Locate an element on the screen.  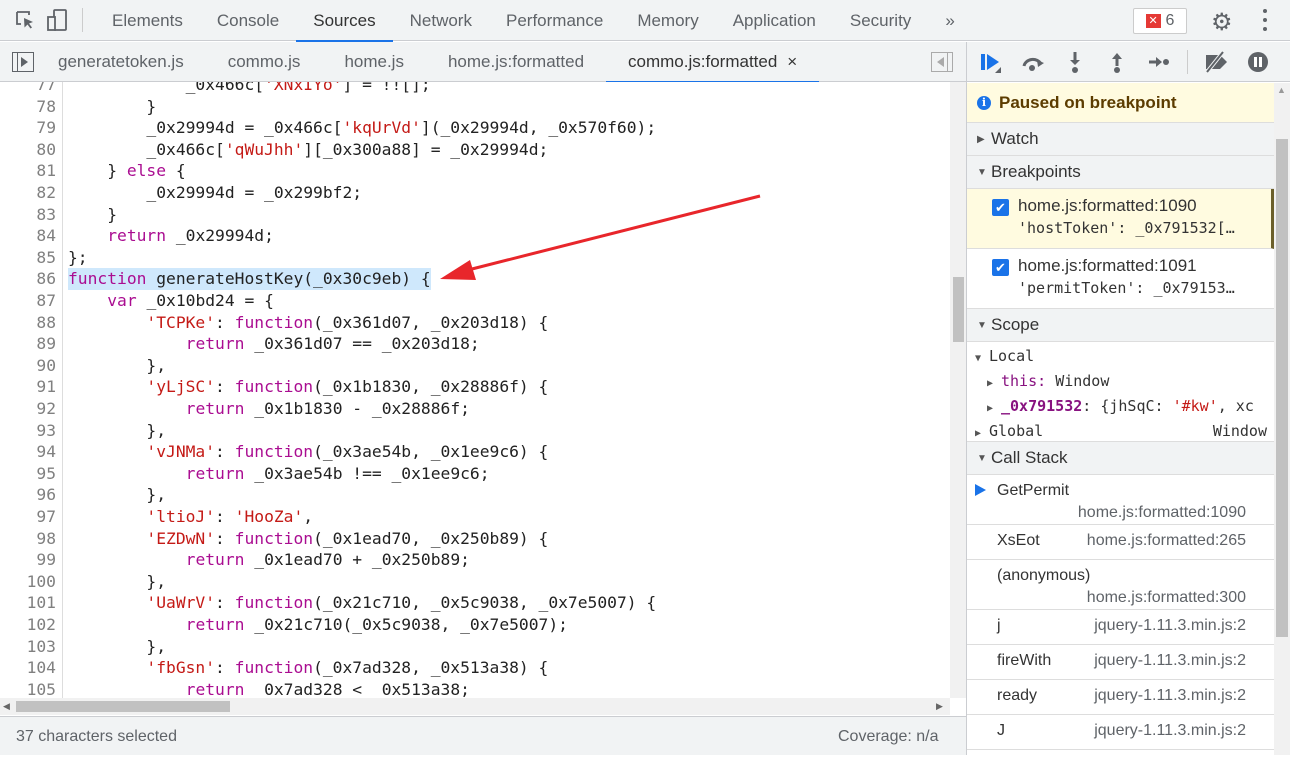
line-number: 86 is located at coordinates (28, 279).